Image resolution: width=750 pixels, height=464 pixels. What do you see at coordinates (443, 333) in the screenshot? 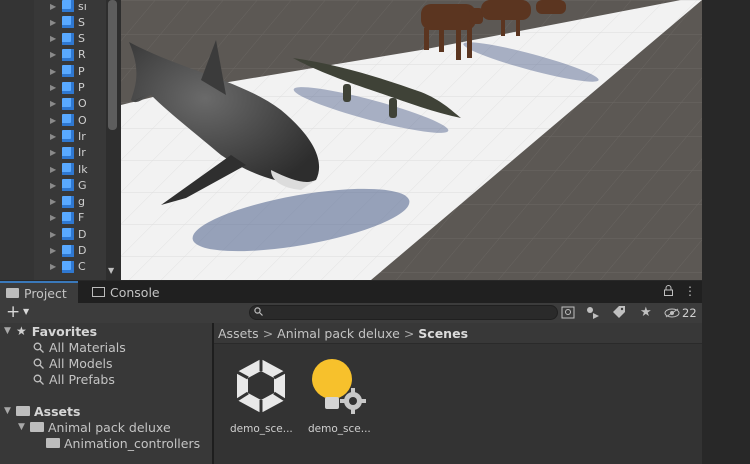
I see `breadcrumb-item-scenes: Scenes` at bounding box center [443, 333].